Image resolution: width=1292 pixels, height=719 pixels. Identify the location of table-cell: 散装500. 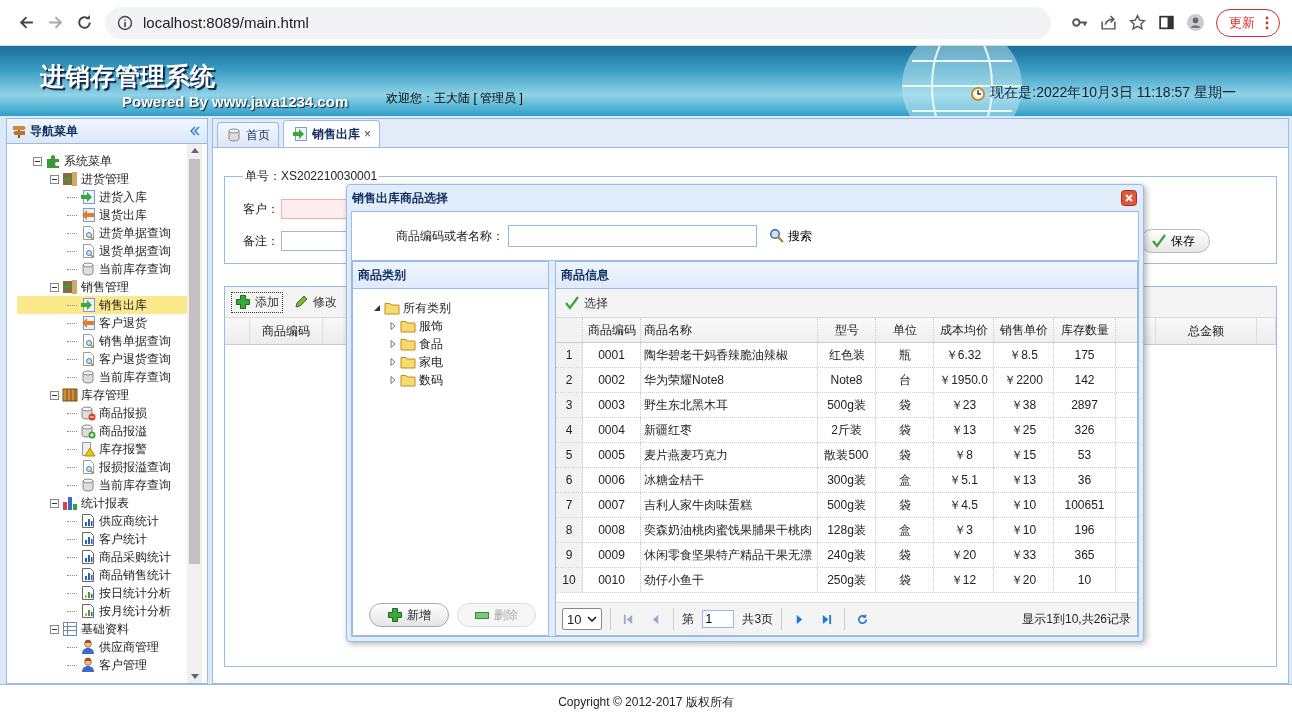
(847, 455).